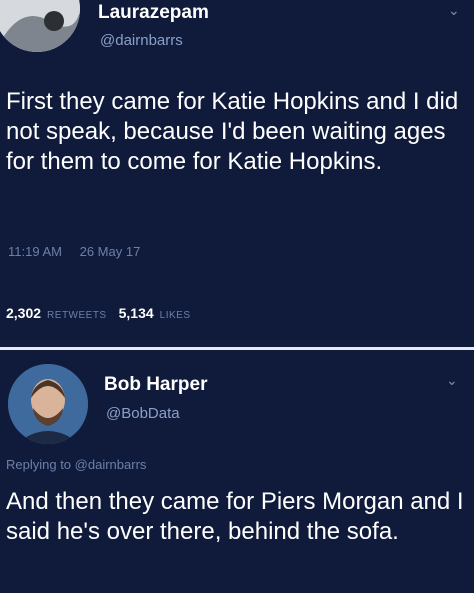 The image size is (474, 593). What do you see at coordinates (35, 251) in the screenshot?
I see `tweet-time: 11:19 AM` at bounding box center [35, 251].